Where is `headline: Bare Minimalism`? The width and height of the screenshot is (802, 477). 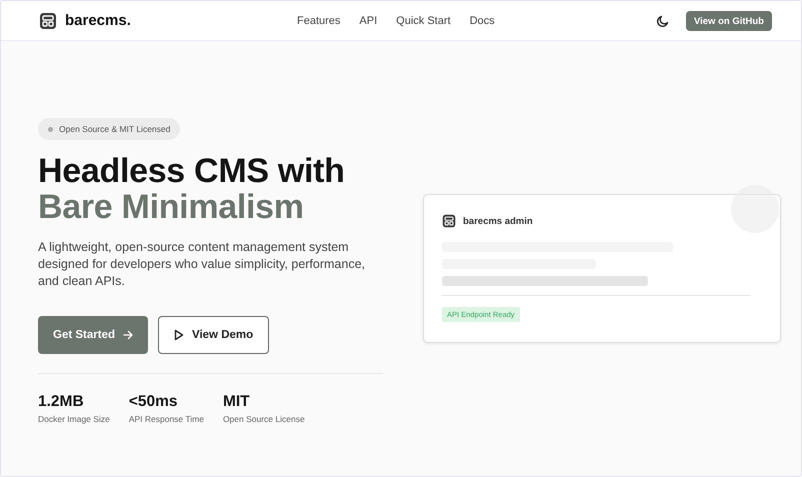
headline: Bare Minimalism is located at coordinates (171, 207).